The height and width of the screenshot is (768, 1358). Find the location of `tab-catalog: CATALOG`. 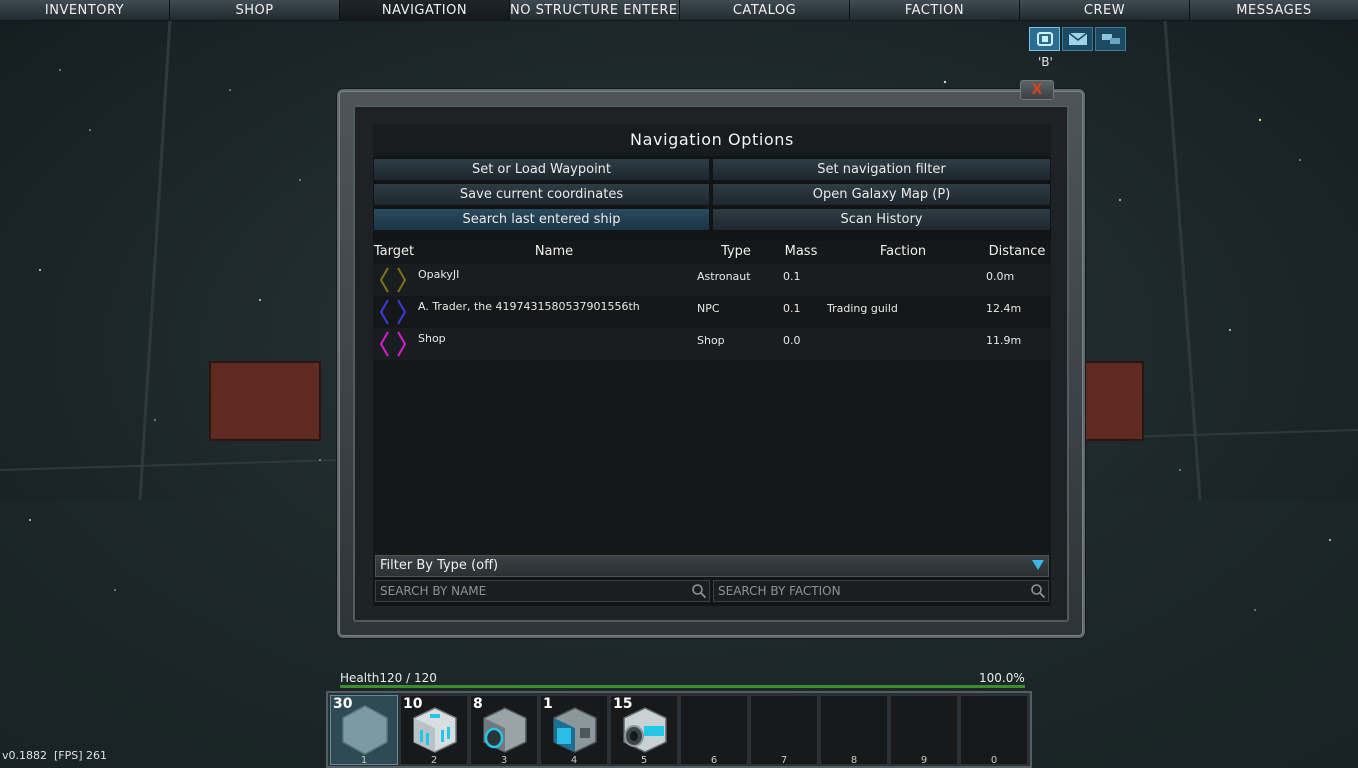

tab-catalog: CATALOG is located at coordinates (765, 10).